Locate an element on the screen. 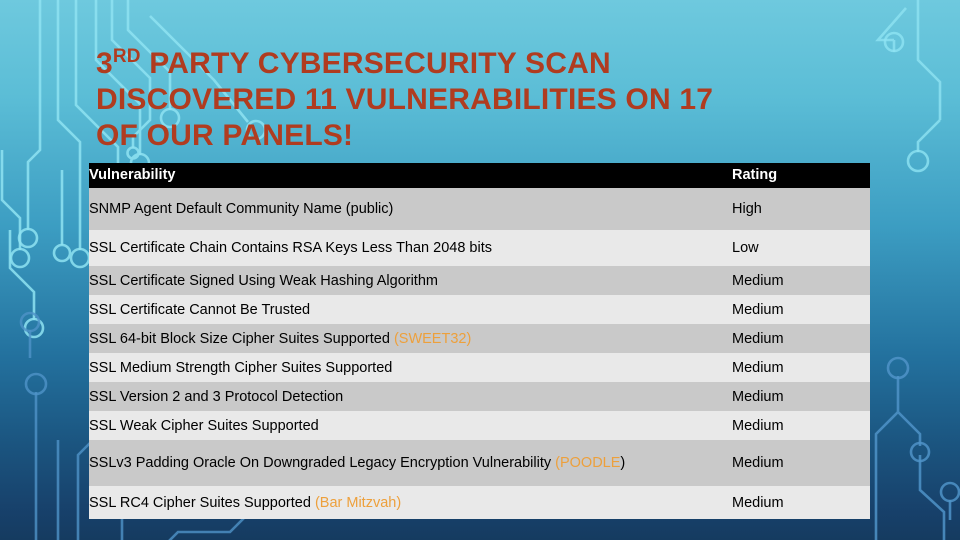 The height and width of the screenshot is (540, 960). title-ordinal-suffix: RD is located at coordinates (126, 56).